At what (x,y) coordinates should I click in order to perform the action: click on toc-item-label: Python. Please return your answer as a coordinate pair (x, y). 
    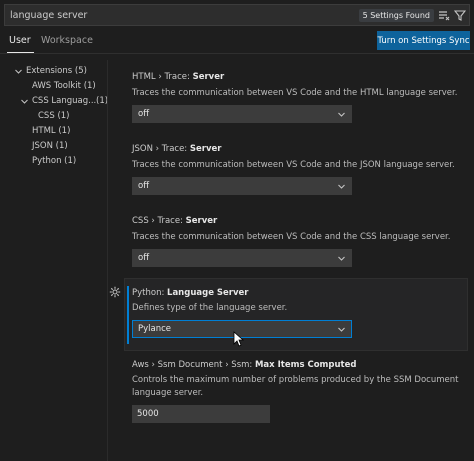
    Looking at the image, I should click on (47, 161).